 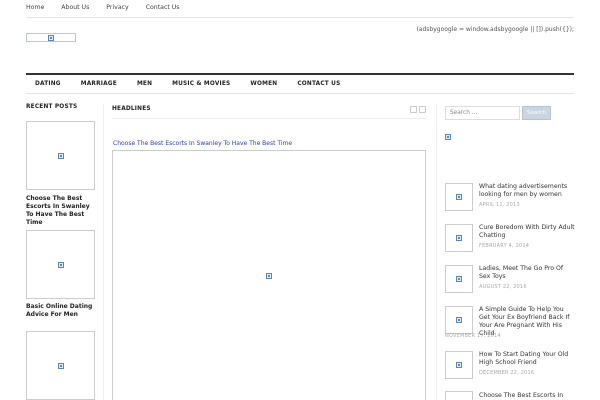 What do you see at coordinates (62, 311) in the screenshot?
I see `recent-post-title: Basic Online Dating Advice For Men` at bounding box center [62, 311].